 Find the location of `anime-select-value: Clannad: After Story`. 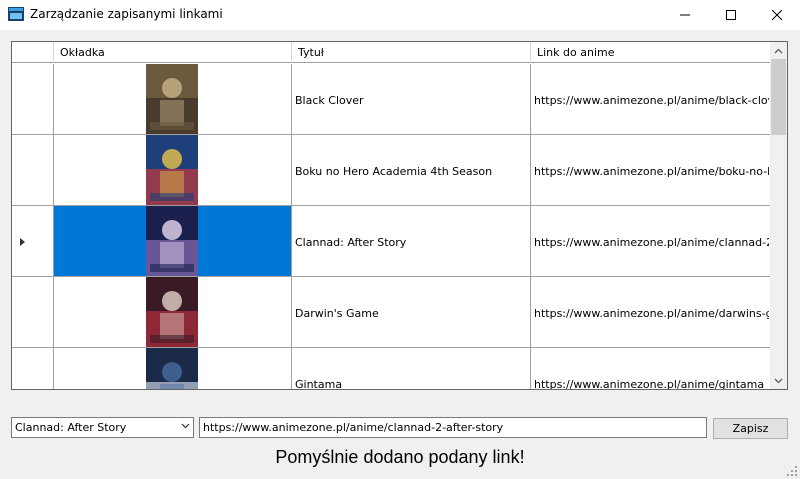

anime-select-value: Clannad: After Story is located at coordinates (71, 427).